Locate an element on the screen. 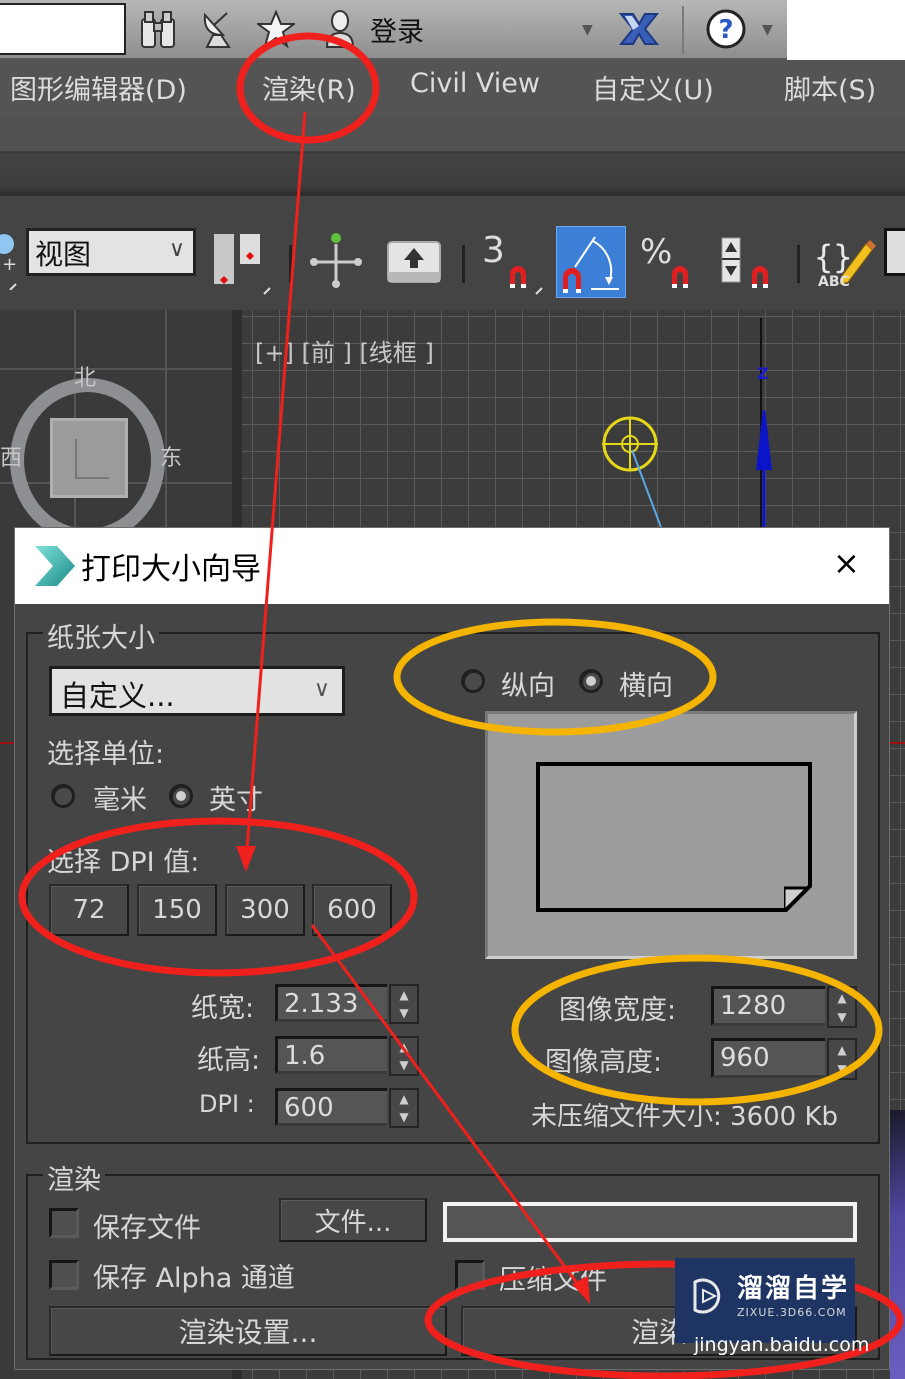 Image resolution: width=905 pixels, height=1379 pixels. help-dropdown-arrow-icon: ▼ is located at coordinates (767, 30).